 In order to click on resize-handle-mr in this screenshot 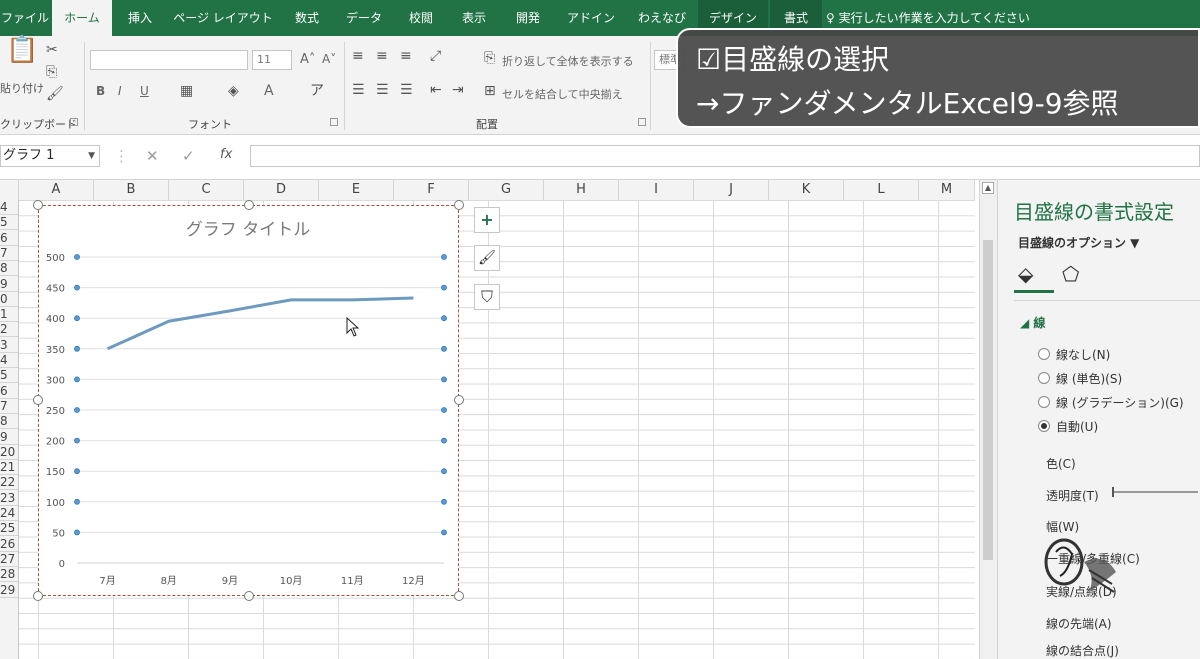, I will do `click(459, 400)`.